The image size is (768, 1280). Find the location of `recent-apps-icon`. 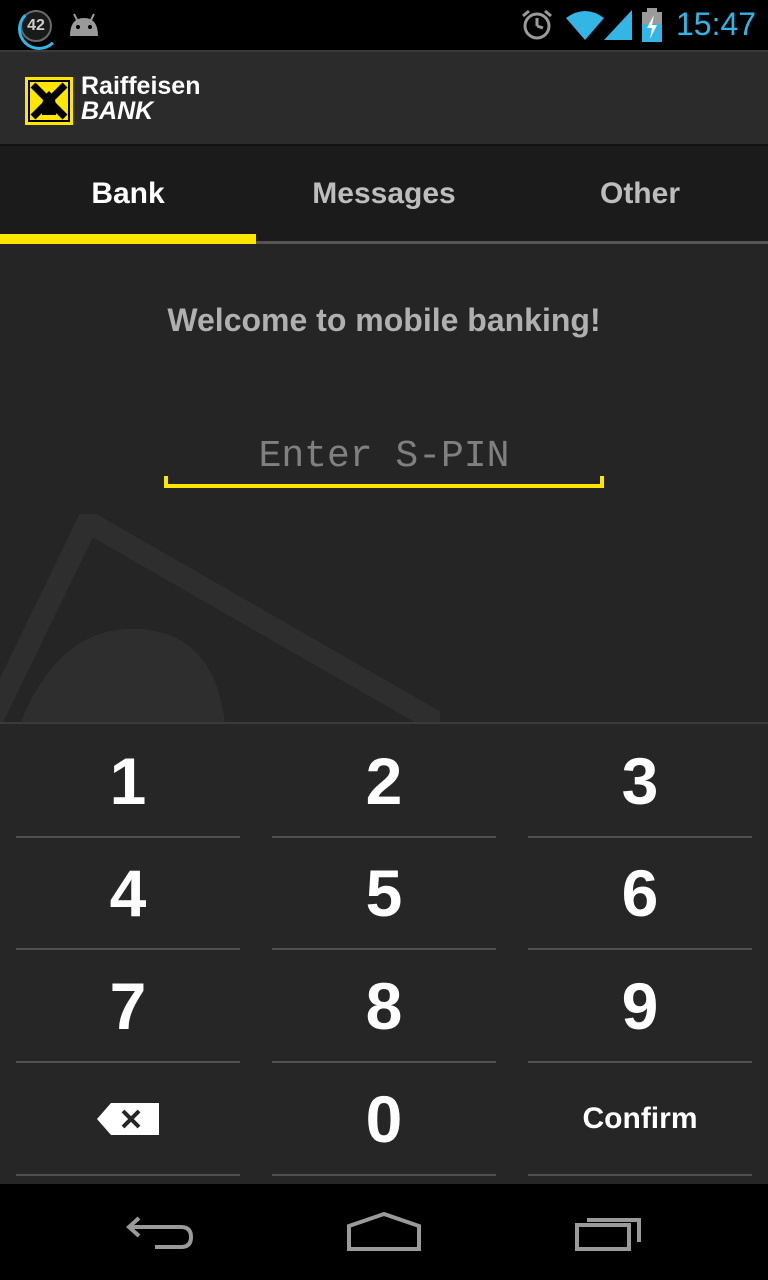

recent-apps-icon is located at coordinates (608, 1234).